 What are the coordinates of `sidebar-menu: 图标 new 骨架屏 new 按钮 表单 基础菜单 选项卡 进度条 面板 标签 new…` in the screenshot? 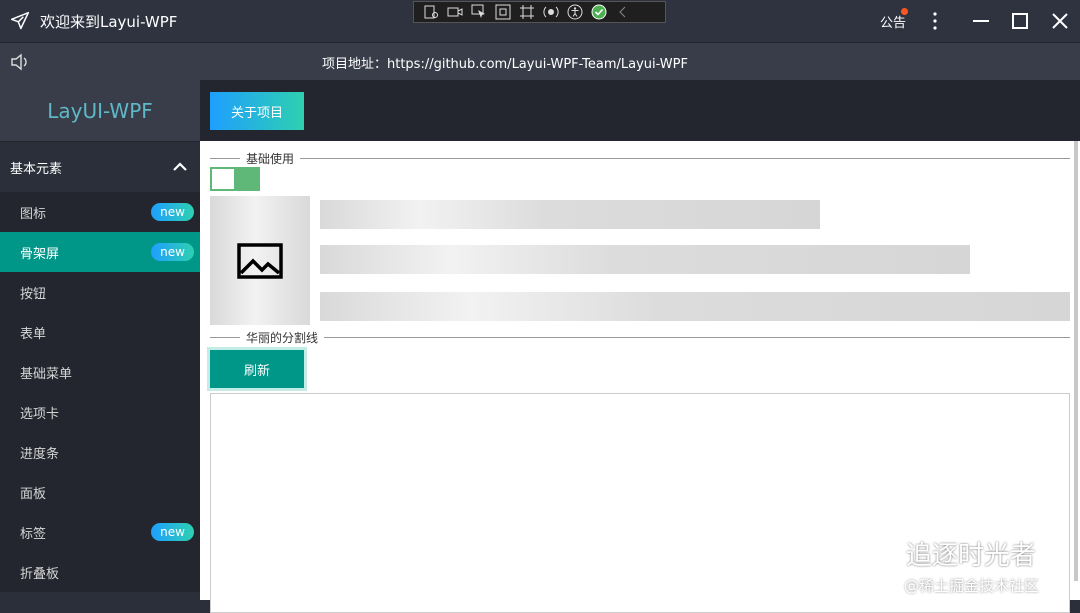 It's located at (100, 392).